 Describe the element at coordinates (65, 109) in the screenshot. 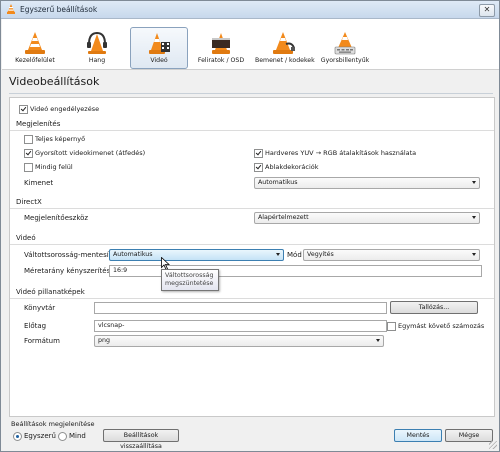

I see `video-enable-label: Videó engedélyezése` at that location.